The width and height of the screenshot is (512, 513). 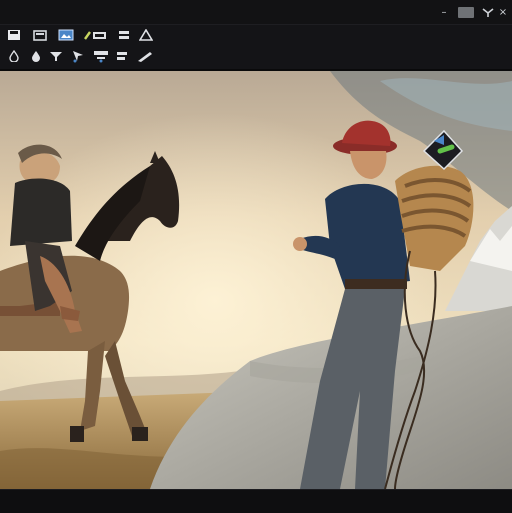 What do you see at coordinates (256, 501) in the screenshot?
I see `status-bar` at bounding box center [256, 501].